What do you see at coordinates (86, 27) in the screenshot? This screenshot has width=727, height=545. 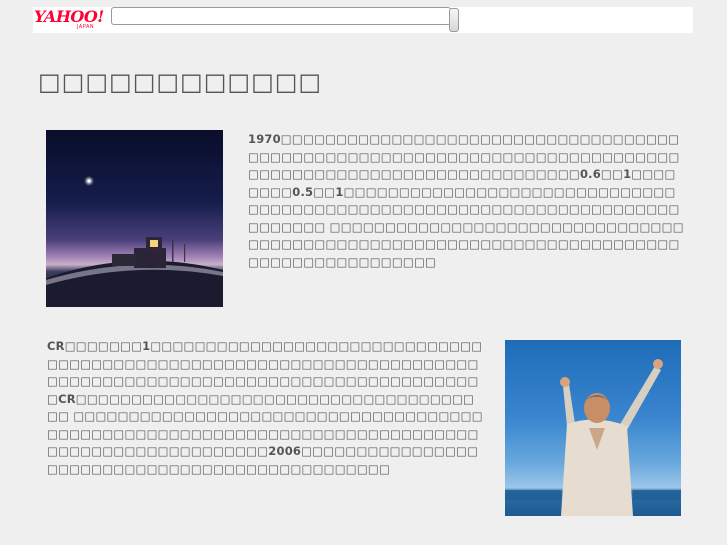 I see `logo-subtext: JAPAN` at bounding box center [86, 27].